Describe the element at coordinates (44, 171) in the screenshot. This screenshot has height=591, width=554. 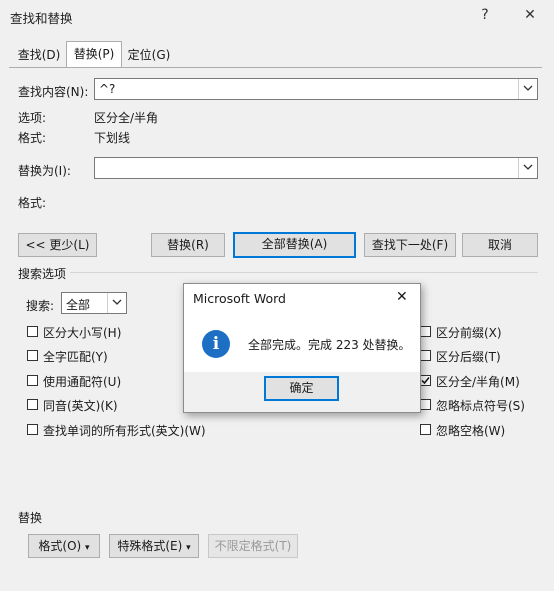
I see `replace-label: 替换为(I):` at that location.